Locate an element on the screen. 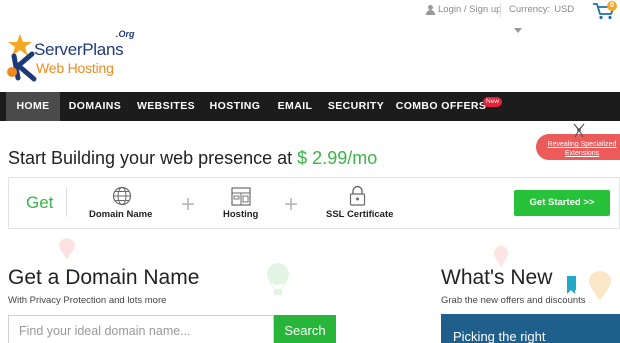 The height and width of the screenshot is (343, 620). user-icon is located at coordinates (430, 9).